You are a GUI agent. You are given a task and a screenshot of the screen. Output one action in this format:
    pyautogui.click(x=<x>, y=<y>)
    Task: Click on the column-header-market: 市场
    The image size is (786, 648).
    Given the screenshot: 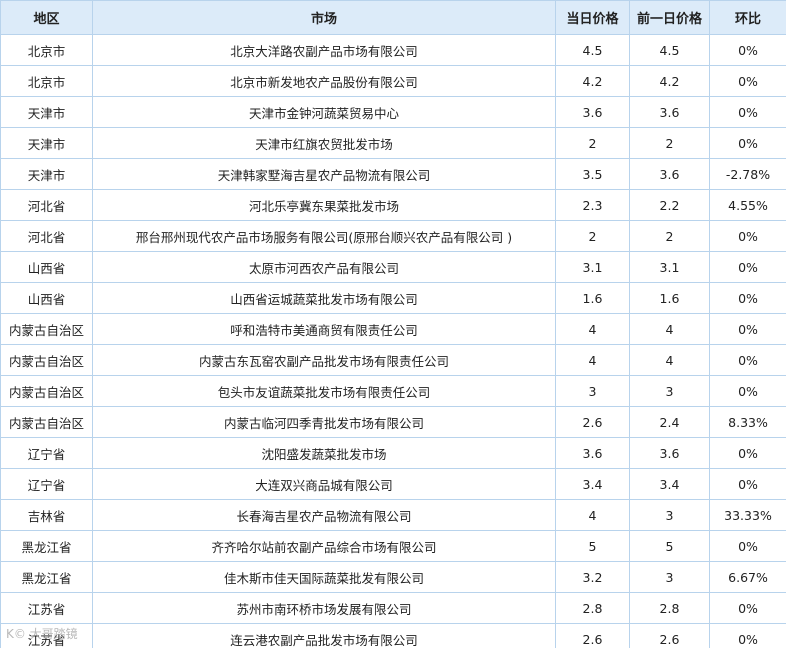 What is the action you would take?
    pyautogui.click(x=324, y=17)
    